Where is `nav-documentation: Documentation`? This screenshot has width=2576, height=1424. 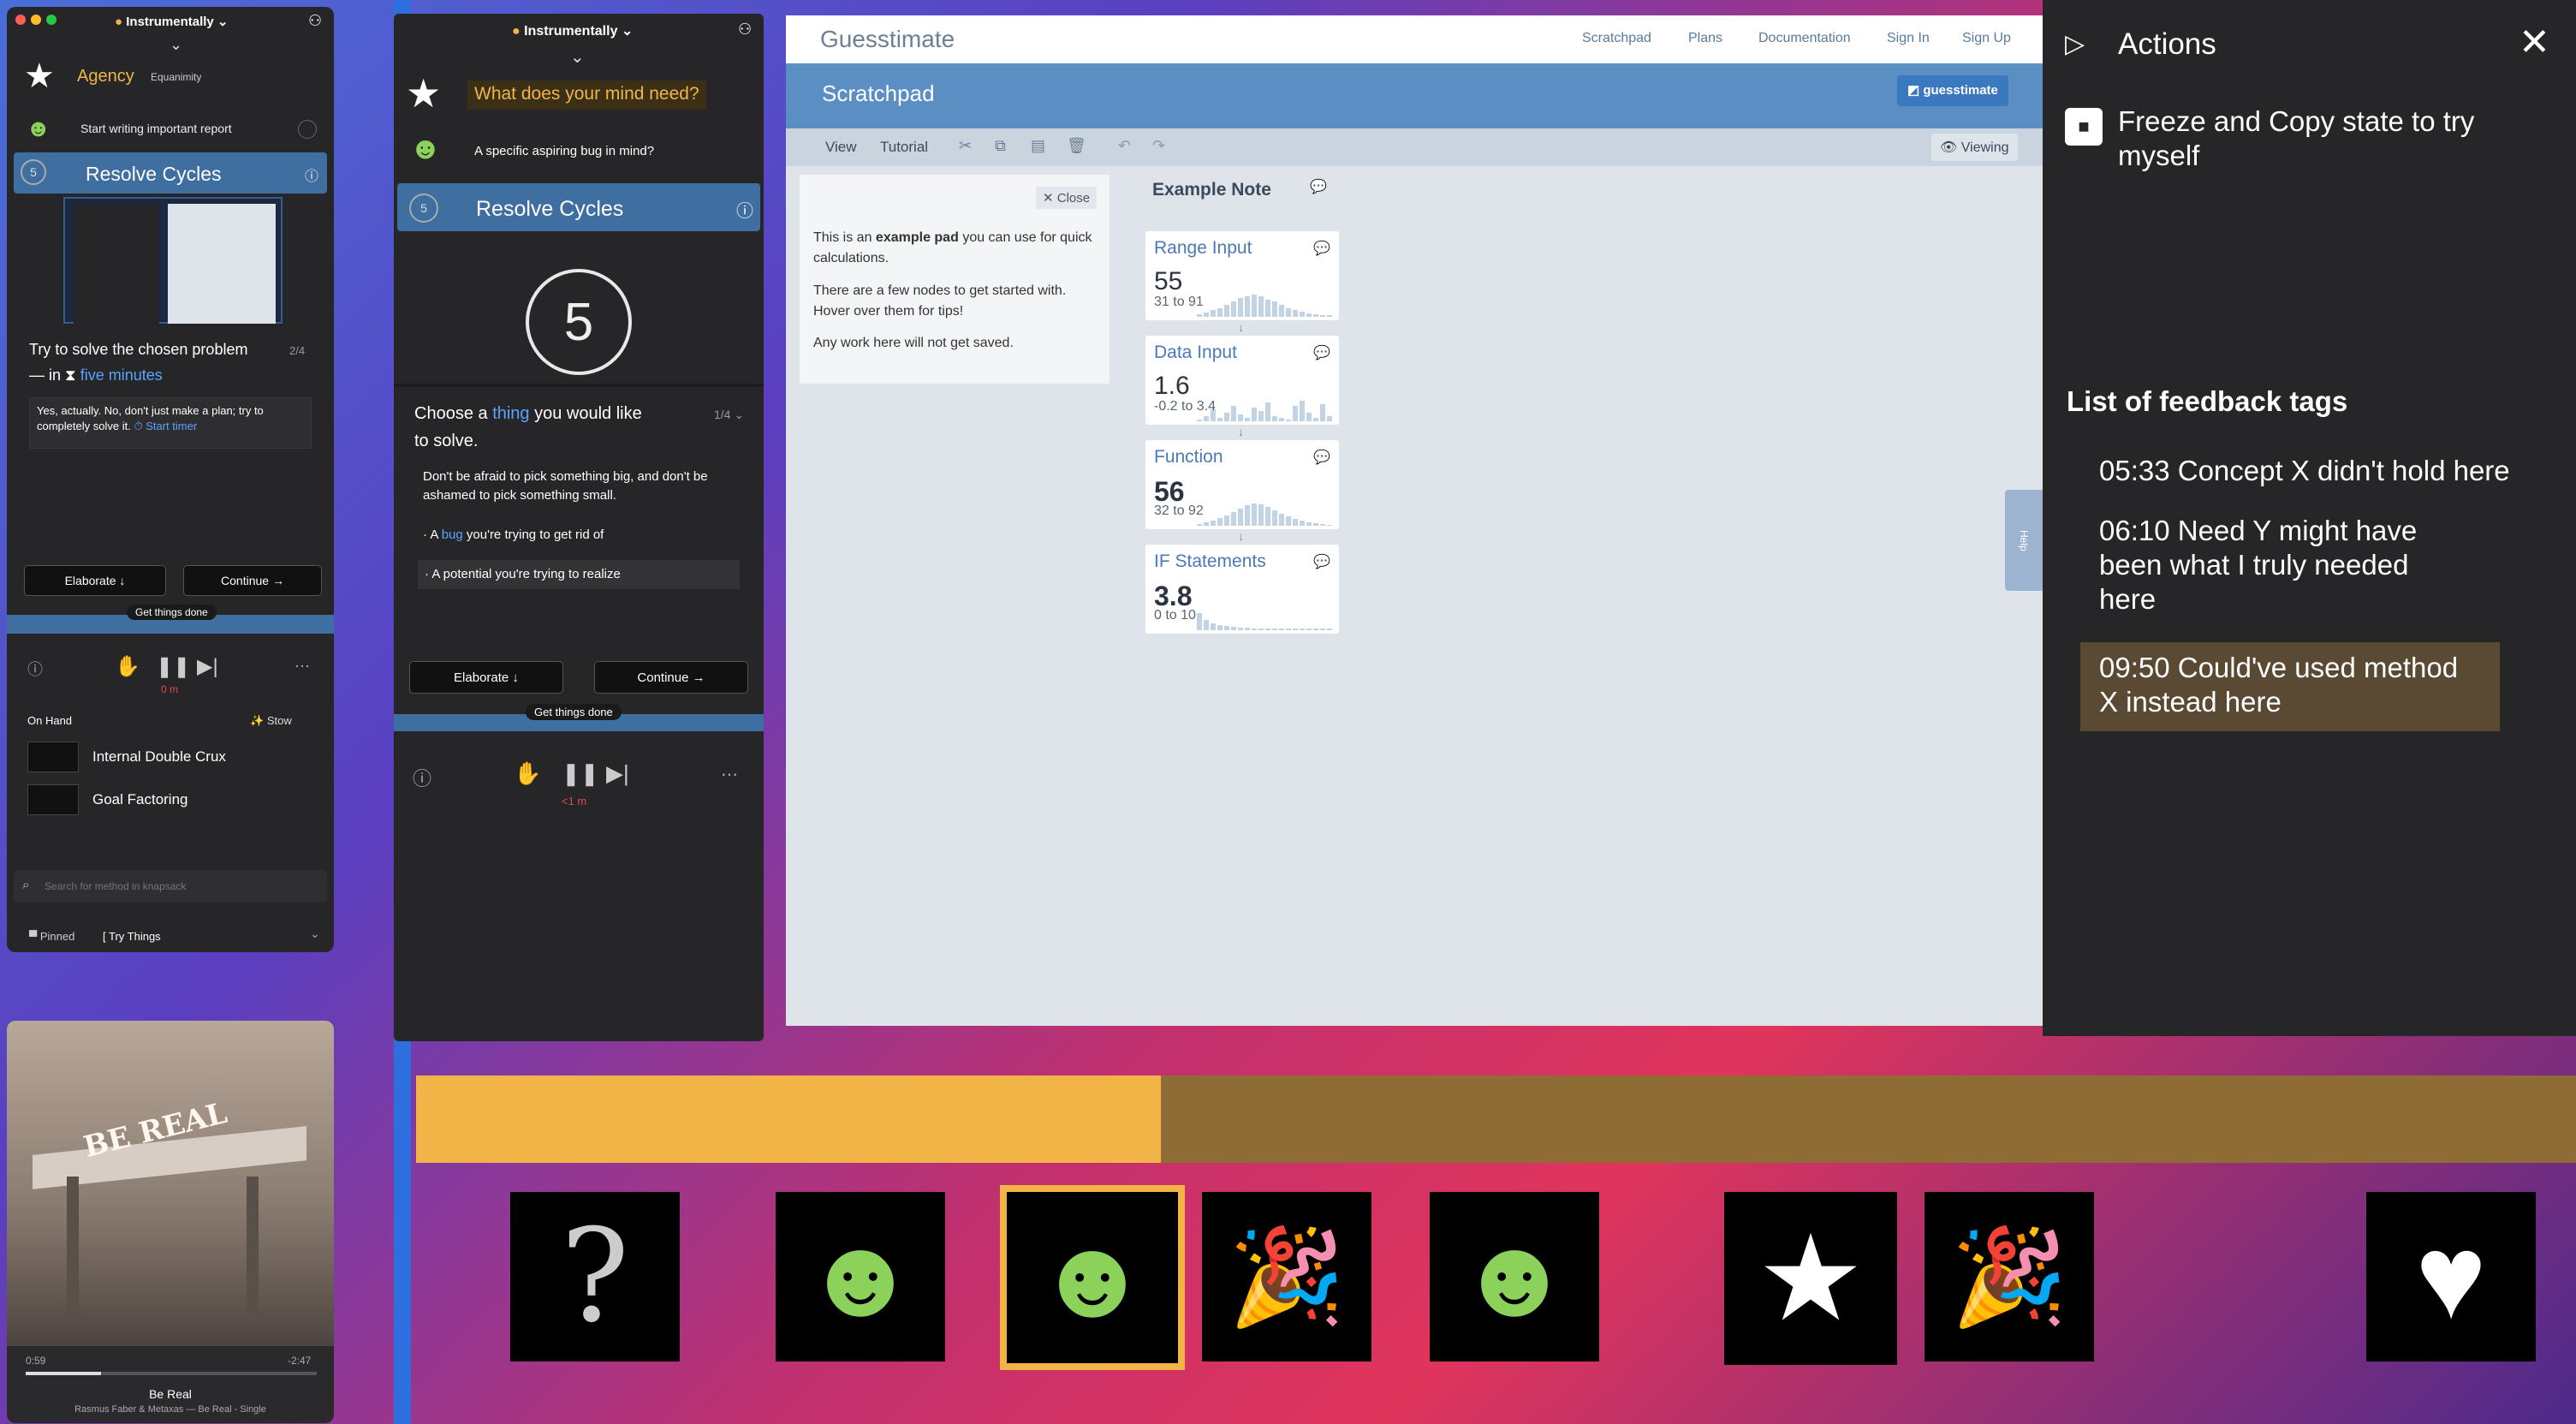 nav-documentation: Documentation is located at coordinates (1805, 38).